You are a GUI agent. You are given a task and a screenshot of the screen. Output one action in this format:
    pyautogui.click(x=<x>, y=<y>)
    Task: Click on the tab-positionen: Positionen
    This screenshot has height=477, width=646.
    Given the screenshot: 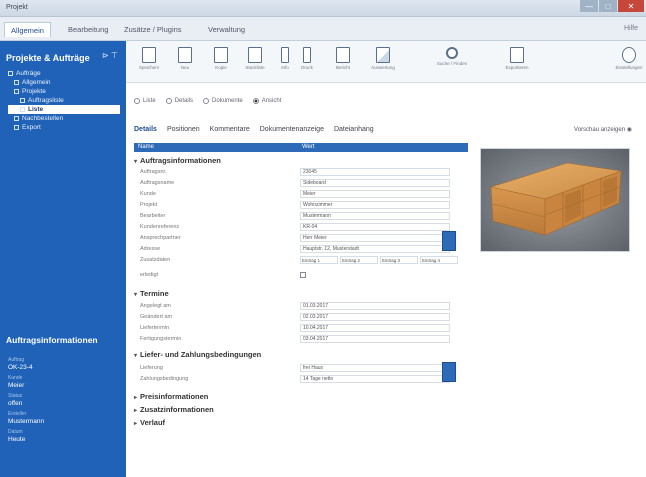 What is the action you would take?
    pyautogui.click(x=183, y=132)
    